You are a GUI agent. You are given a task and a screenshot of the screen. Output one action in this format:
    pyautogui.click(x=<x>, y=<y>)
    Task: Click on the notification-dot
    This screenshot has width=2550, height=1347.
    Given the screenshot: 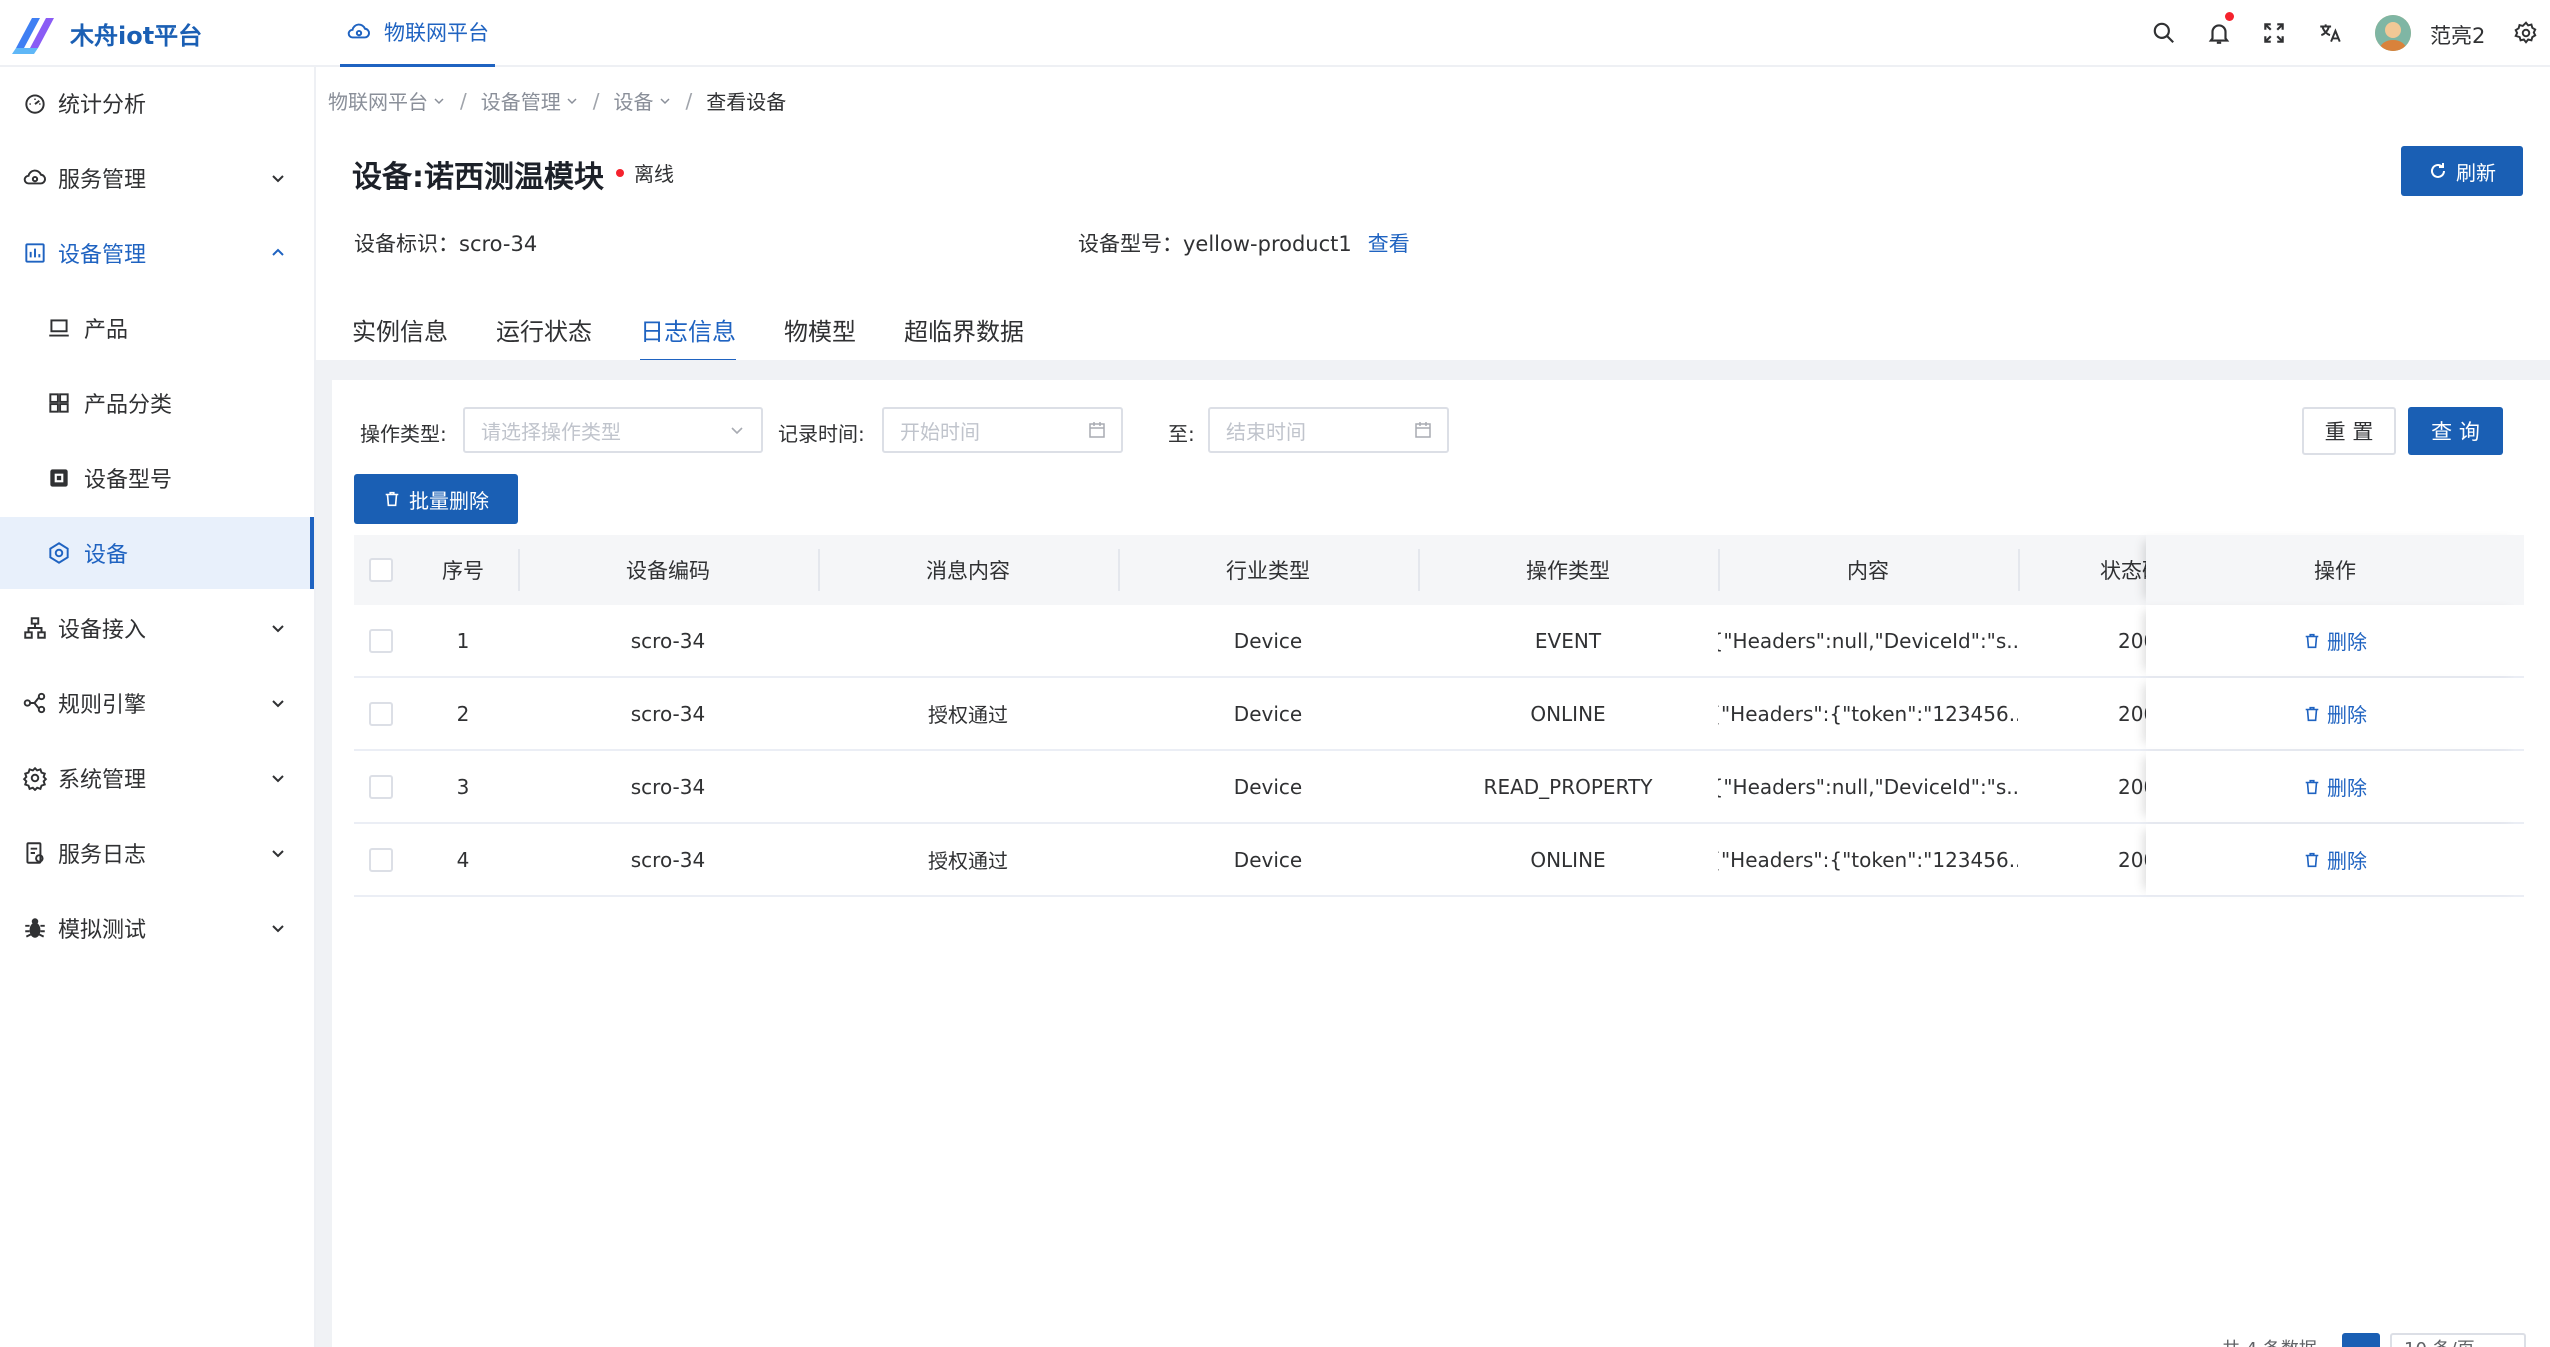 What is the action you would take?
    pyautogui.click(x=2229, y=16)
    